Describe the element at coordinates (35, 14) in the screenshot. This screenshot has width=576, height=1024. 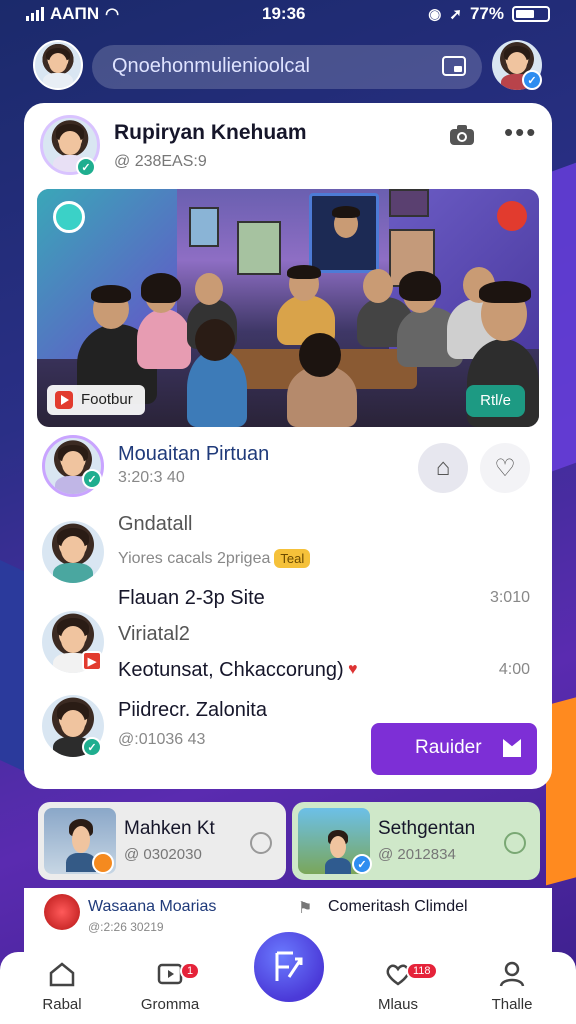
I see `signal-icon` at that location.